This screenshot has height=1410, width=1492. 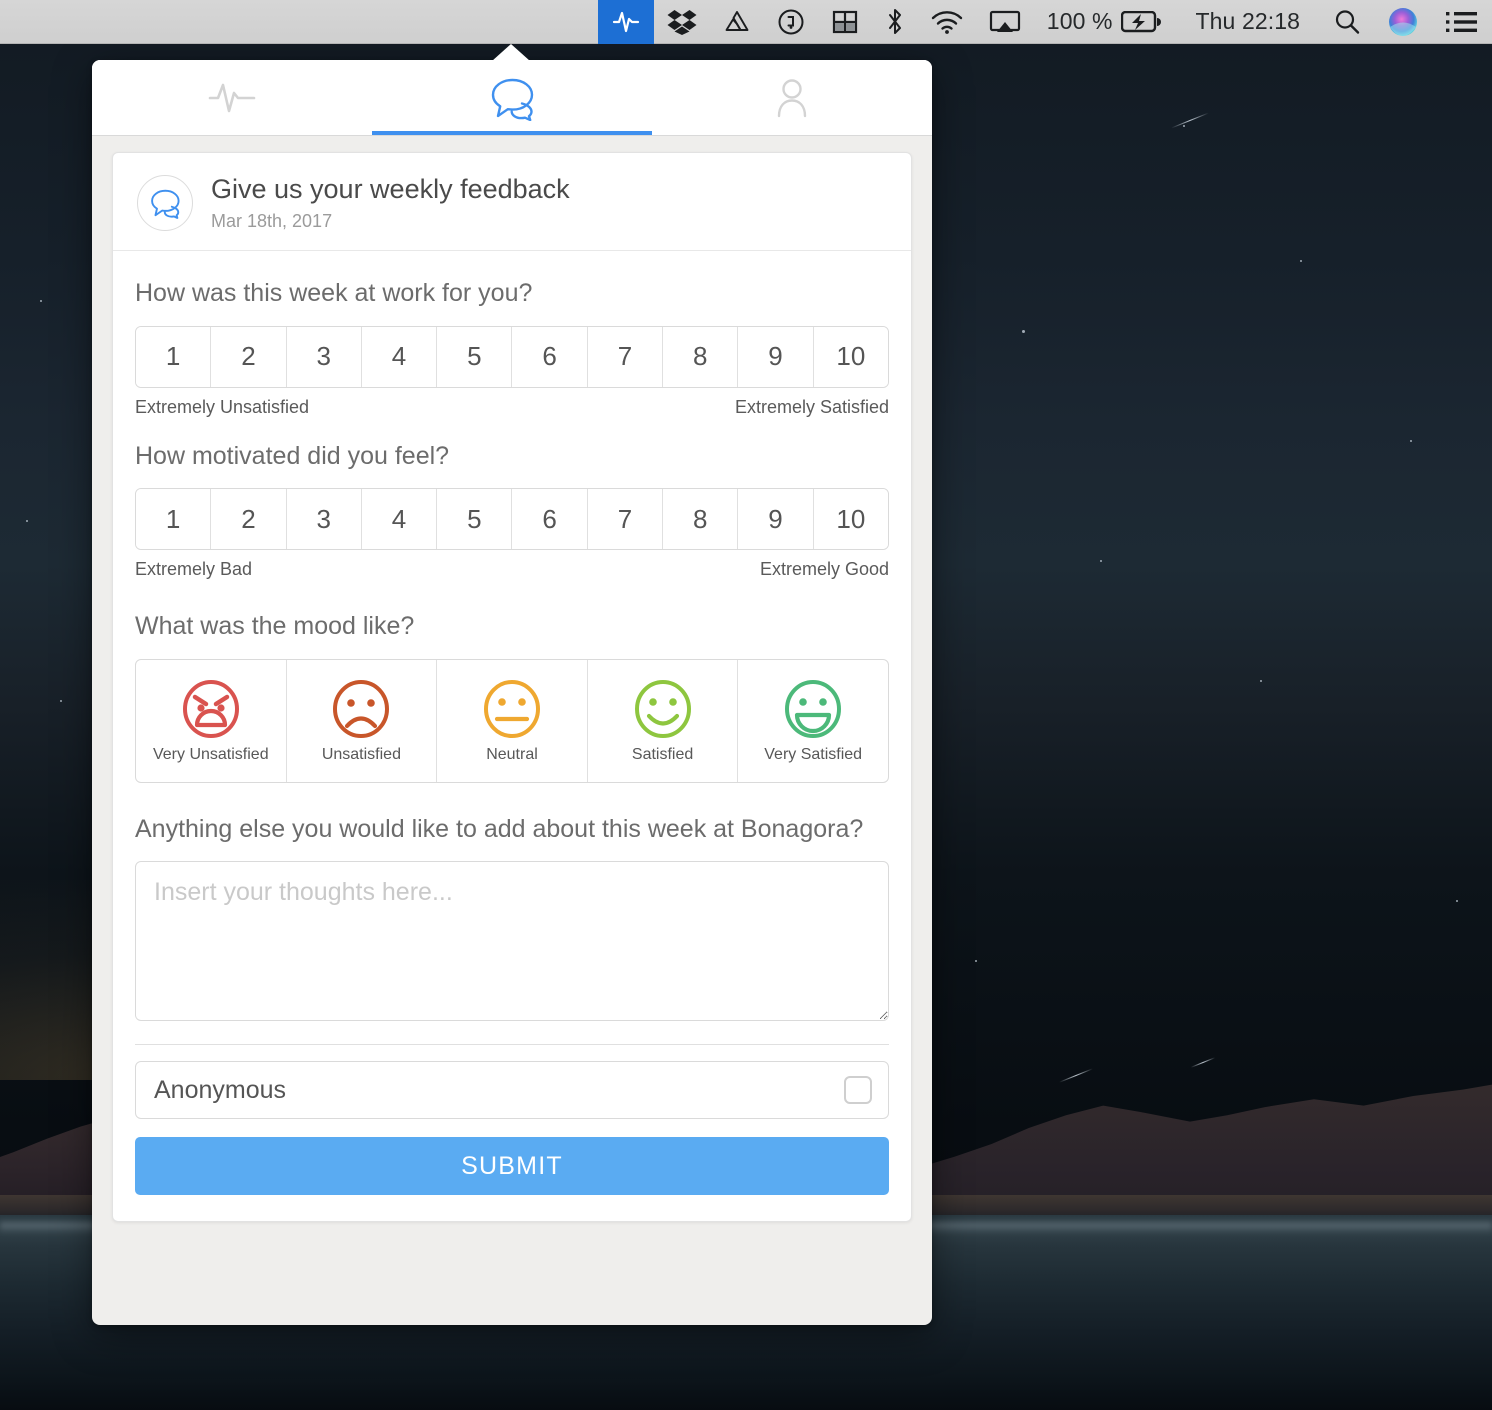 I want to click on siri-icon, so click(x=1403, y=21).